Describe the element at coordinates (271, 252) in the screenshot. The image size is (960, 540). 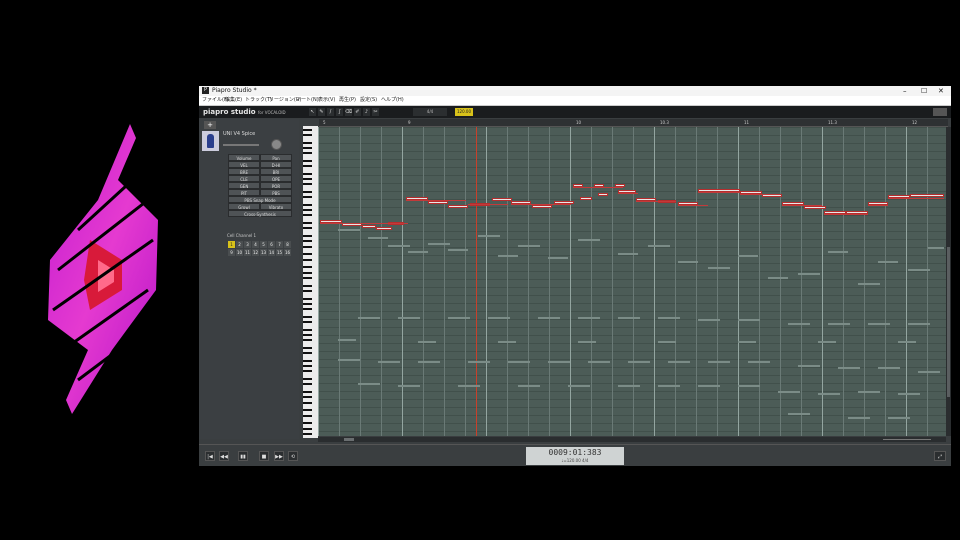
I see `channel-14-button: 14` at that location.